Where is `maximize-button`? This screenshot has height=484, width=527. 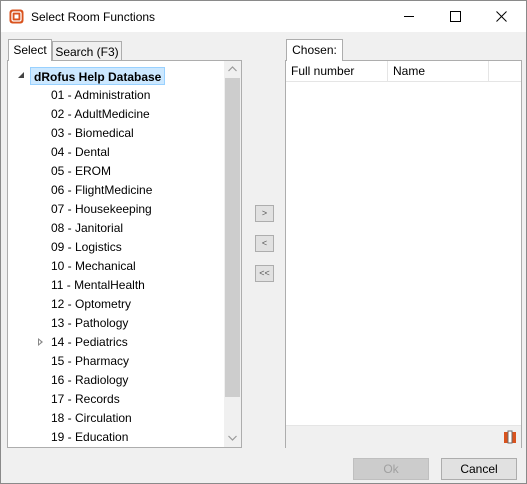
maximize-button is located at coordinates (456, 16).